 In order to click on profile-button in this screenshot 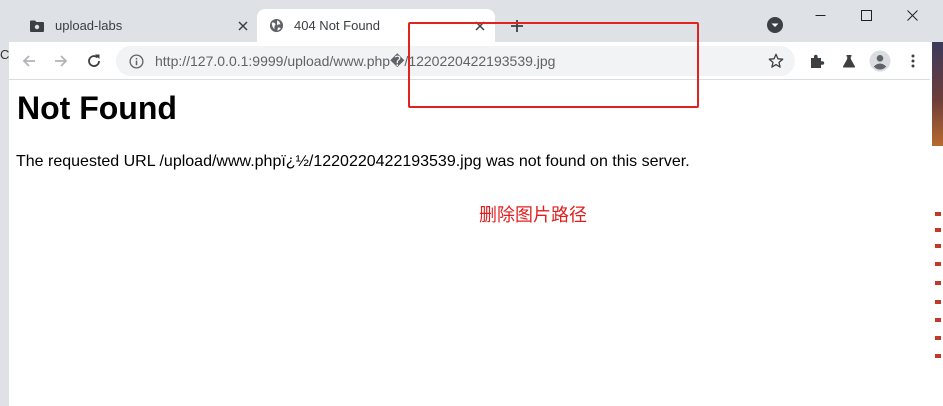, I will do `click(880, 61)`.